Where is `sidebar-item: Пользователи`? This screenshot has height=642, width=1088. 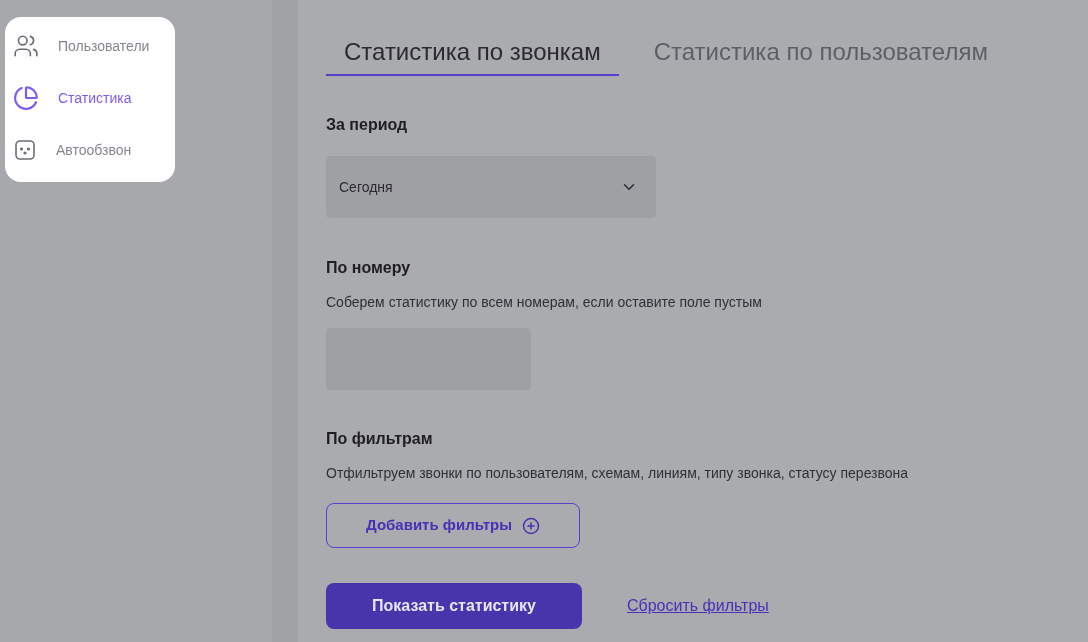 sidebar-item: Пользователи is located at coordinates (104, 46).